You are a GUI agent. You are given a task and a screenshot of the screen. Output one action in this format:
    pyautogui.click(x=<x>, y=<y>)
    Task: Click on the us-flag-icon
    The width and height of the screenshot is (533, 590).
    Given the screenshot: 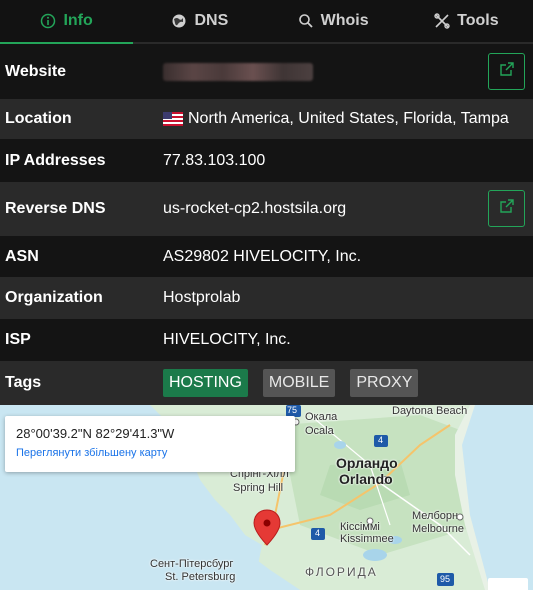 What is the action you would take?
    pyautogui.click(x=173, y=119)
    